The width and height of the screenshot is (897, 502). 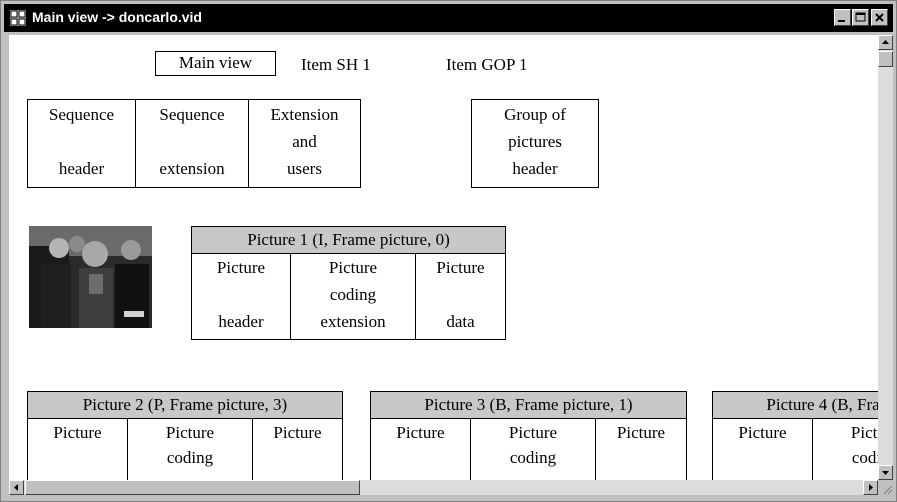 What do you see at coordinates (487, 65) in the screenshot?
I see `item-gop-label: Item GOP 1` at bounding box center [487, 65].